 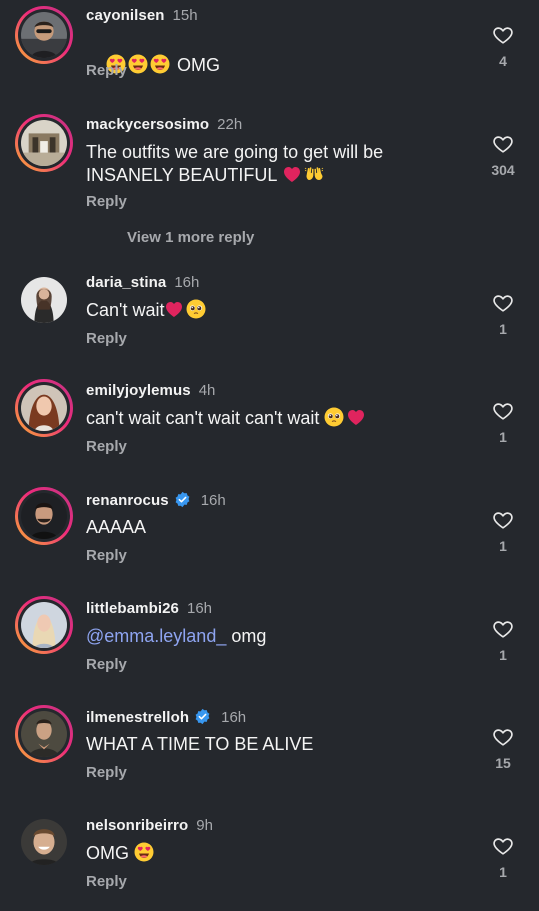 I want to click on username: mackycersosimo, so click(x=147, y=124).